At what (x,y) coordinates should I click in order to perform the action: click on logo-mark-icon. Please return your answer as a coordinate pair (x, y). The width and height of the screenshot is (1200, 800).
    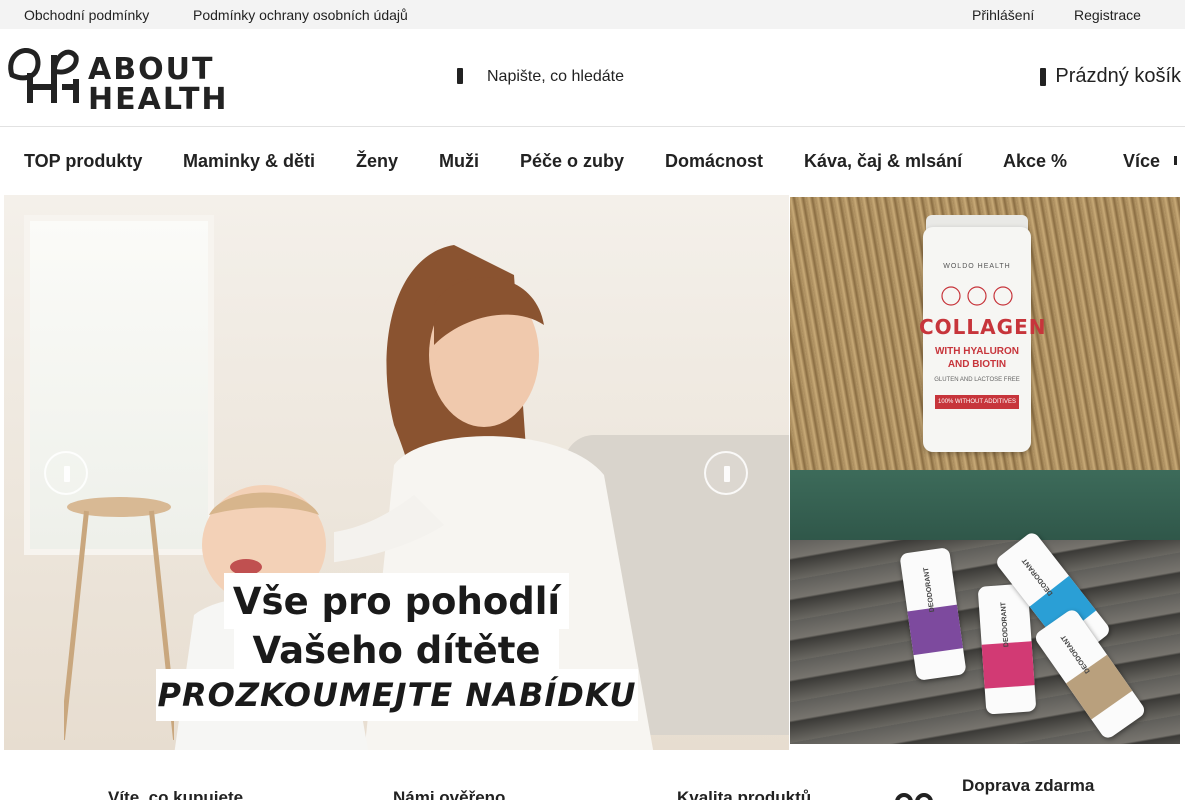
    Looking at the image, I should click on (43, 75).